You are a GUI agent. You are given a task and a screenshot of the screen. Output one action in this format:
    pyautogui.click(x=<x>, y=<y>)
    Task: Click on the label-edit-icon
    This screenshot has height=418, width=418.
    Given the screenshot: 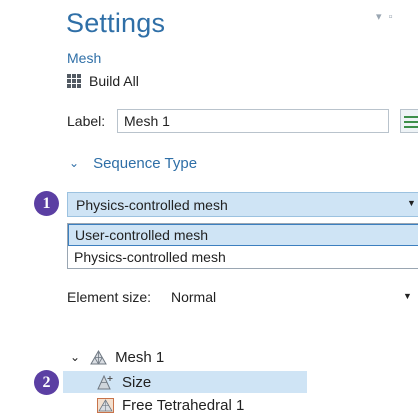 What is the action you would take?
    pyautogui.click(x=409, y=121)
    